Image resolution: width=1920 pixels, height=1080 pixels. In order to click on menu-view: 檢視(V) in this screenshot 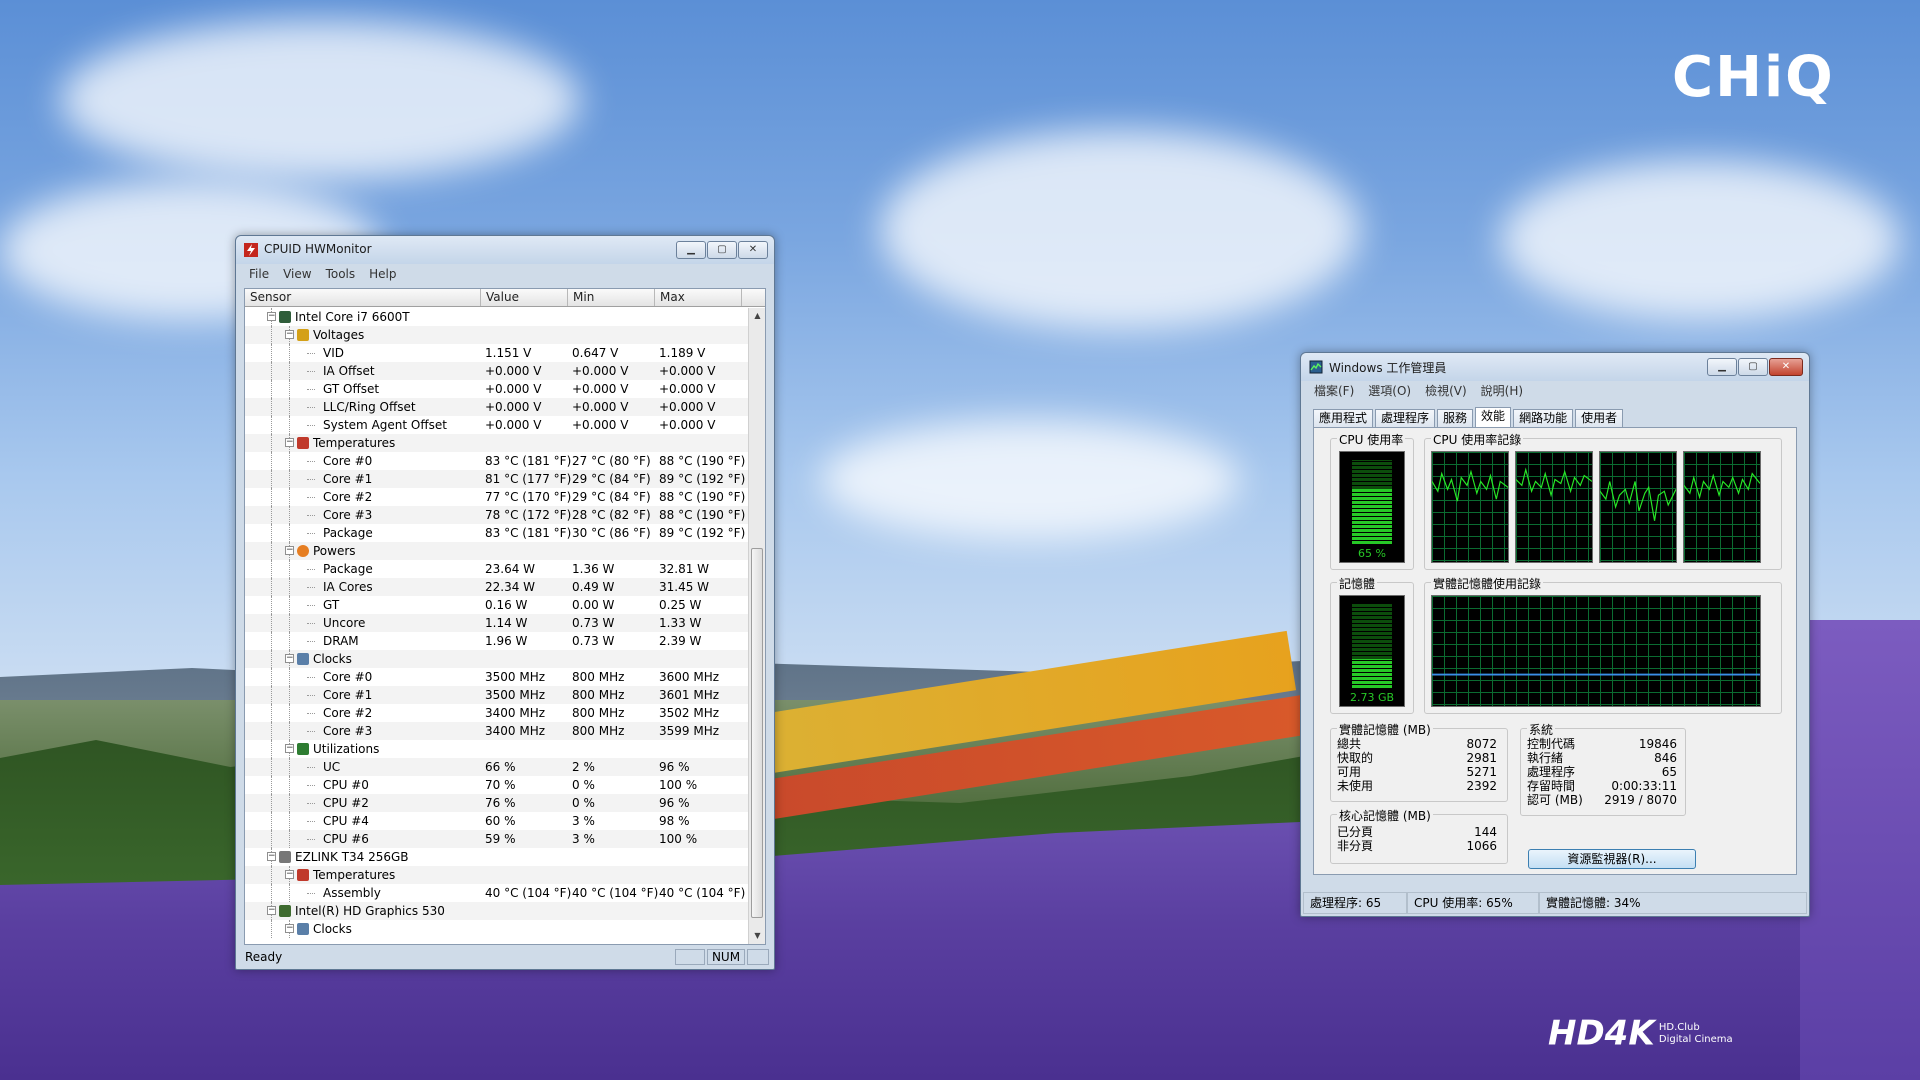, I will do `click(1446, 391)`.